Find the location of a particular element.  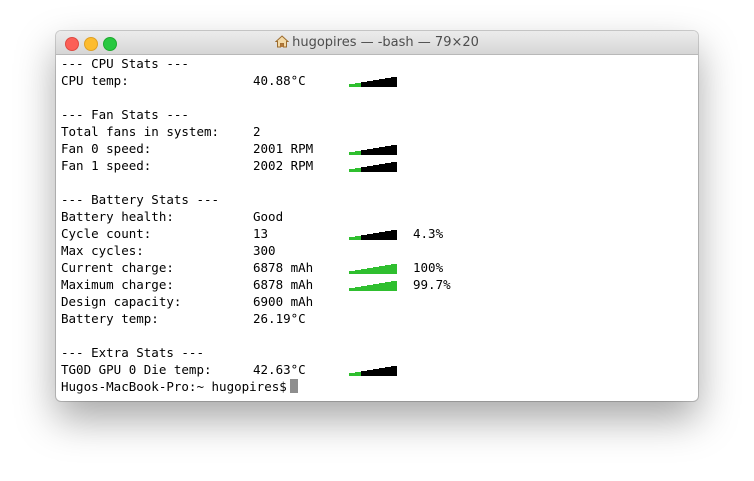

home-icon is located at coordinates (282, 41).